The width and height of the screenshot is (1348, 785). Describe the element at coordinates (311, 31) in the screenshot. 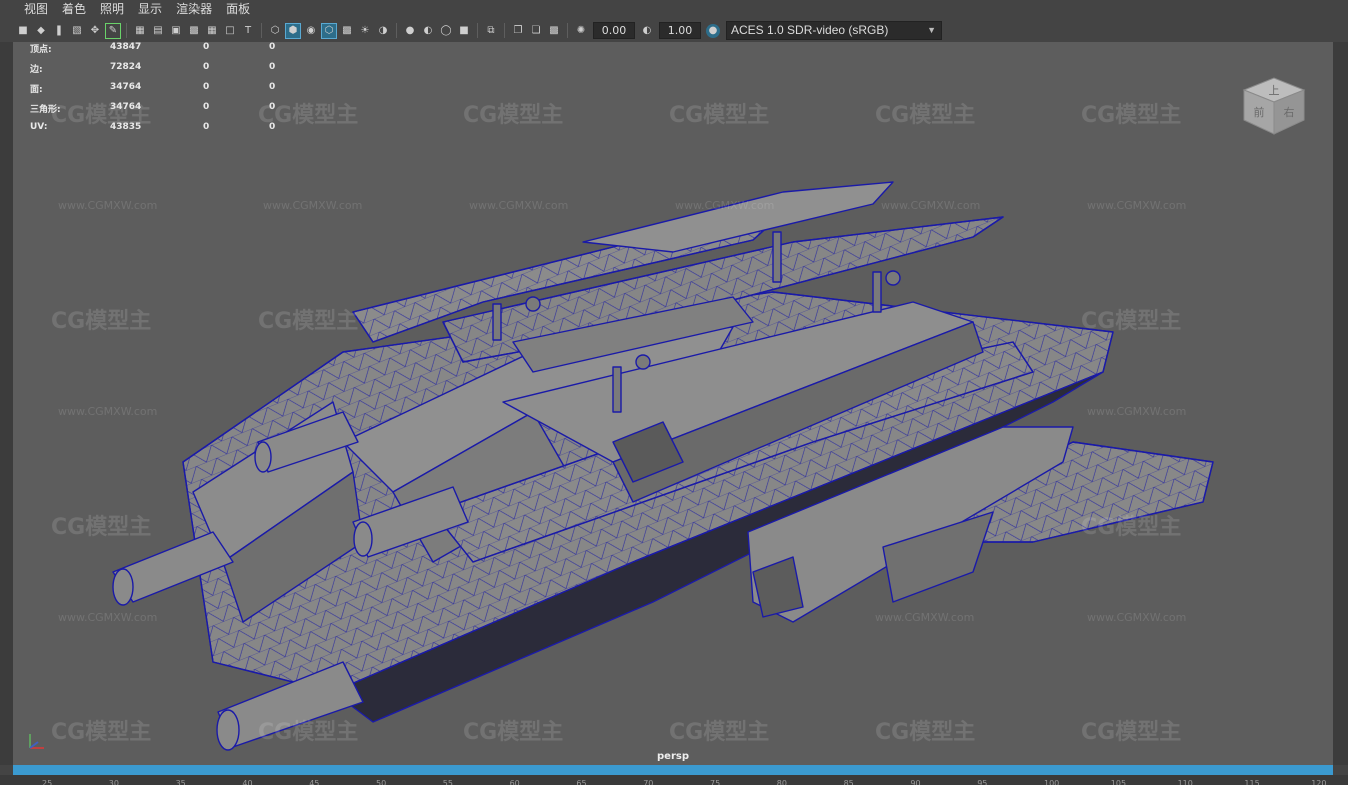

I see `default-material-icon: ◉` at that location.